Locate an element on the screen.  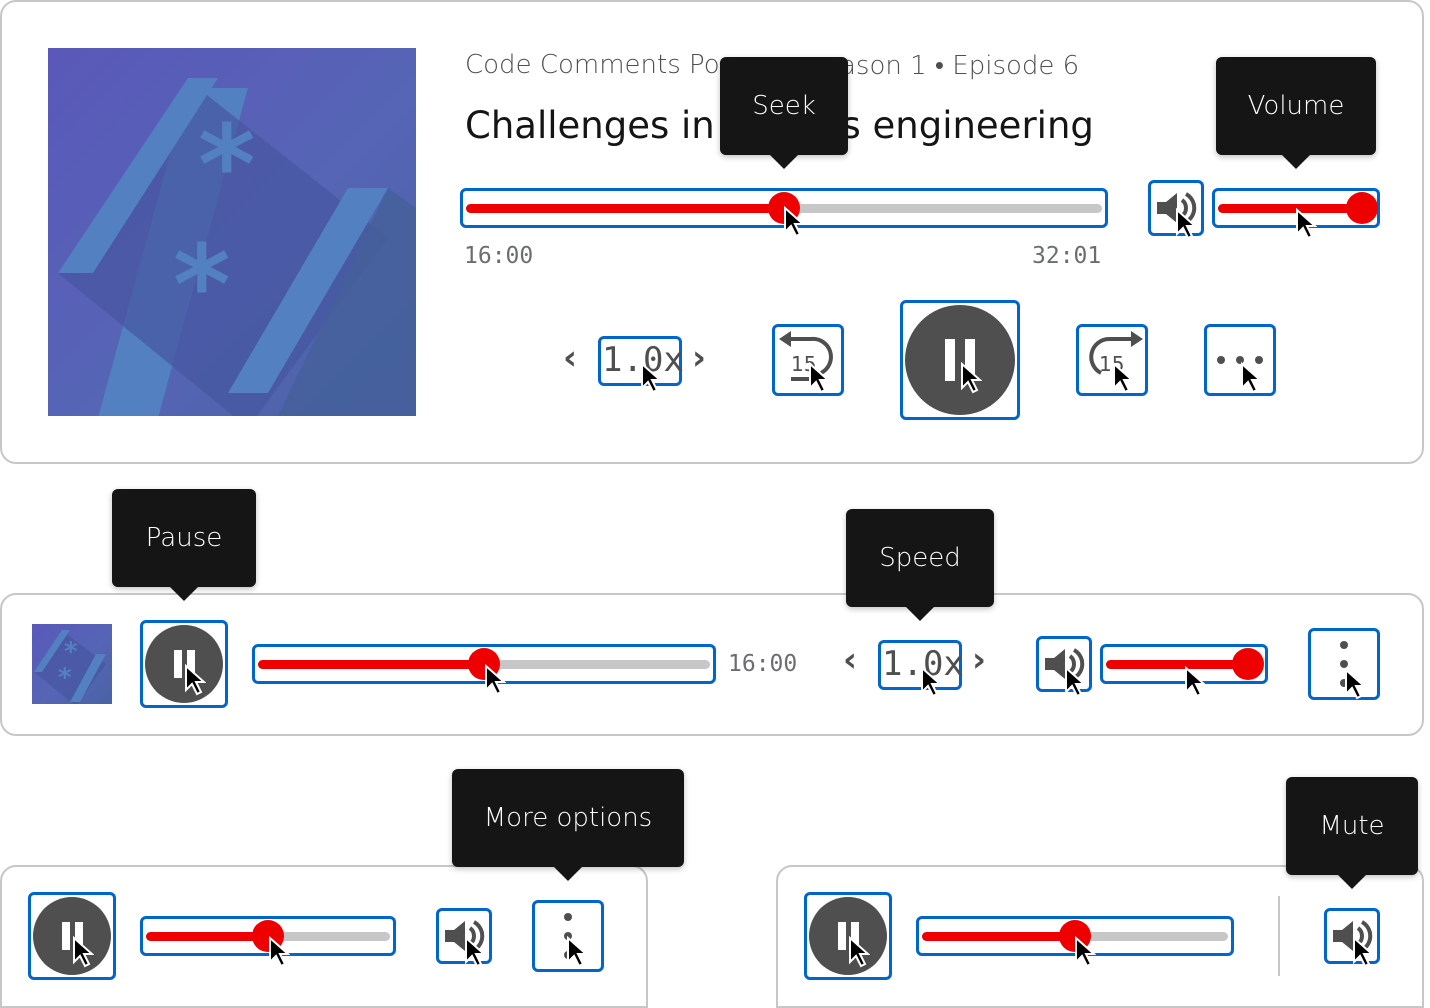
forward-15-button: 15 is located at coordinates (1112, 360).